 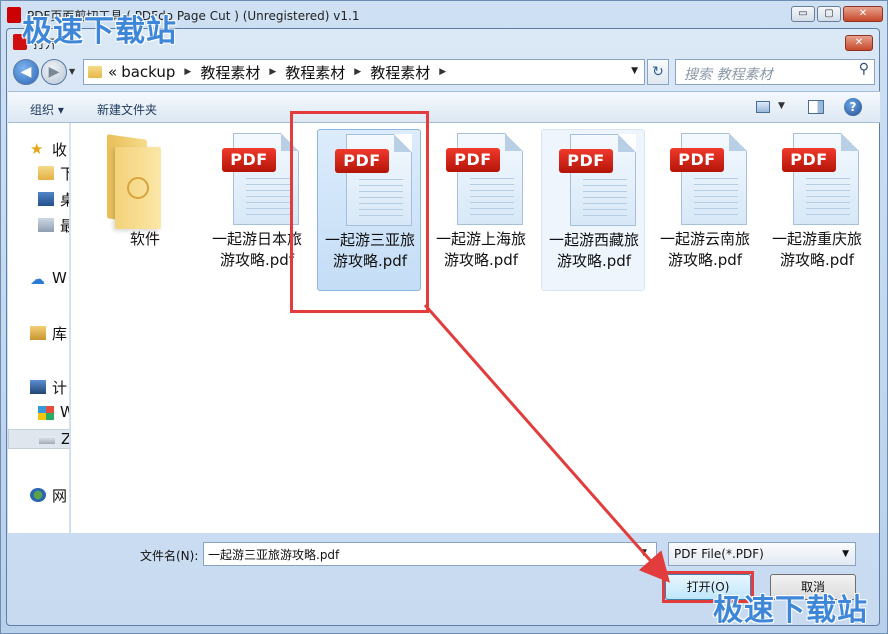 I want to click on nav-recent: 最, so click(x=38, y=225).